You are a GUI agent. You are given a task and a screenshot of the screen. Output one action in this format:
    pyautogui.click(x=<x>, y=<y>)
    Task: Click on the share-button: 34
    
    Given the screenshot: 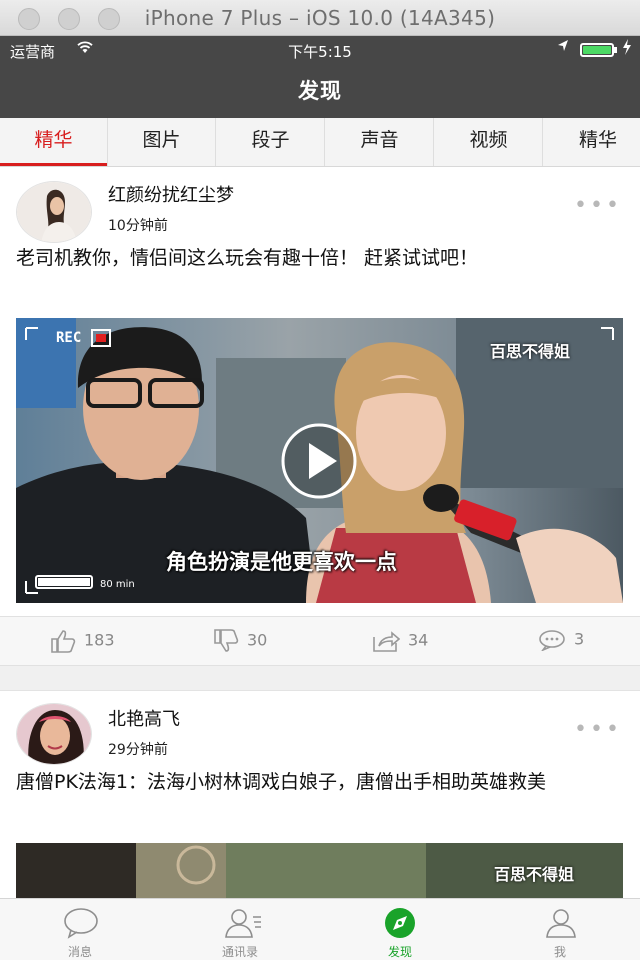 What is the action you would take?
    pyautogui.click(x=400, y=641)
    